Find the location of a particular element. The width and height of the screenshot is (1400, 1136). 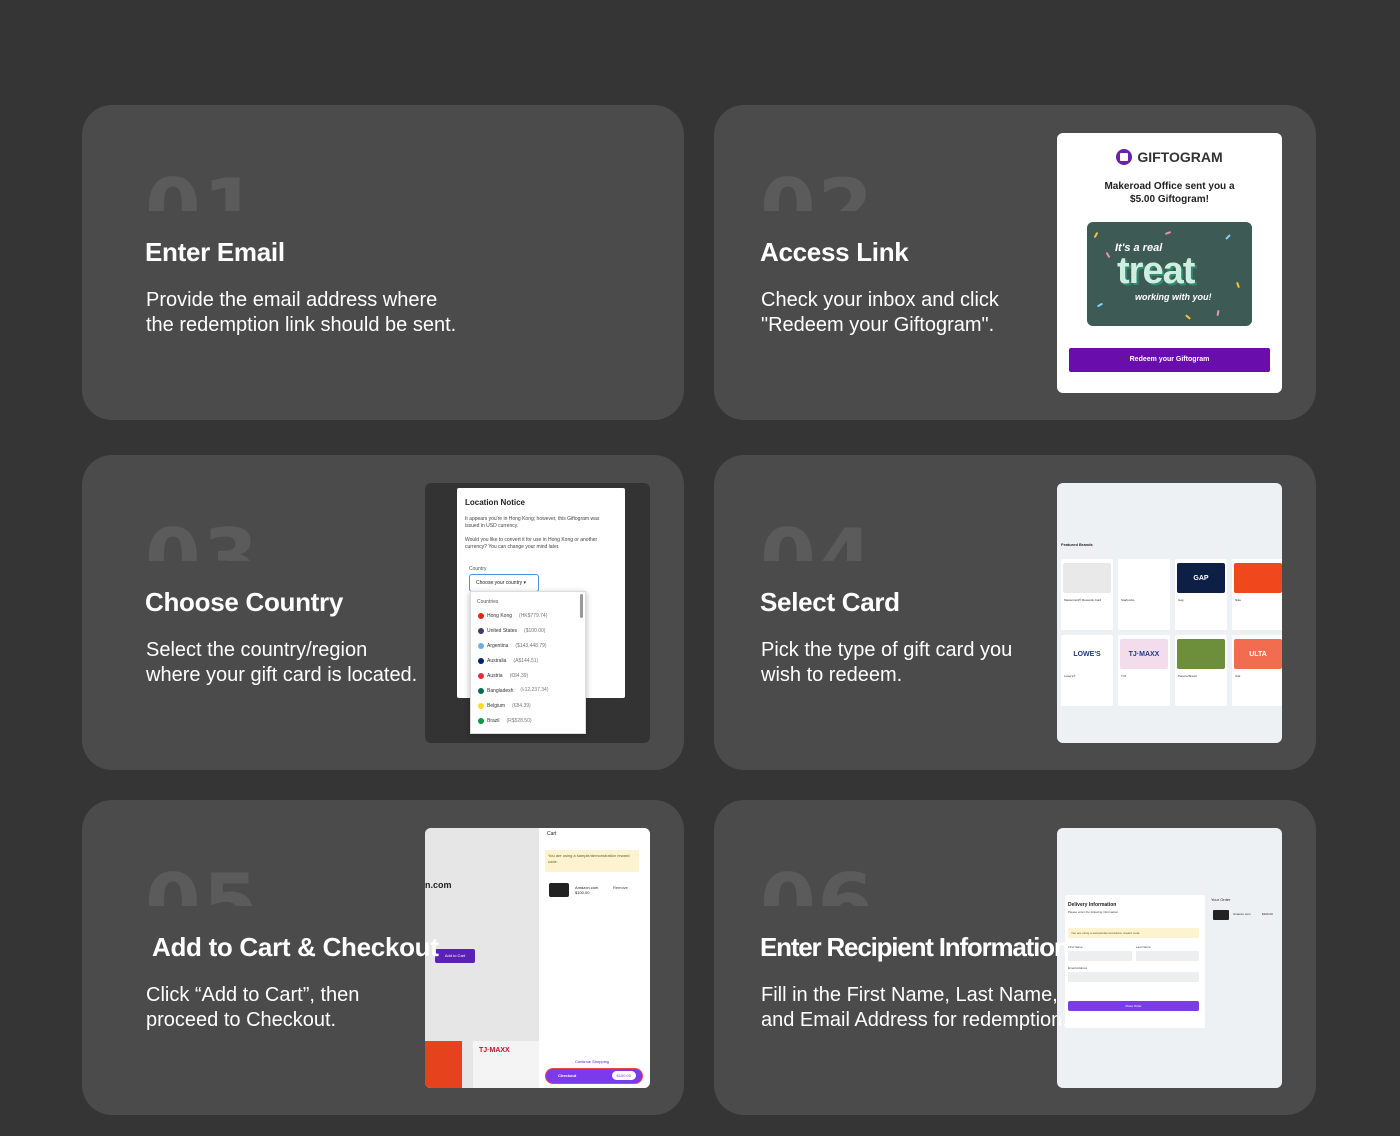

brand-name: Panera Bread is located at coordinates (1187, 676).